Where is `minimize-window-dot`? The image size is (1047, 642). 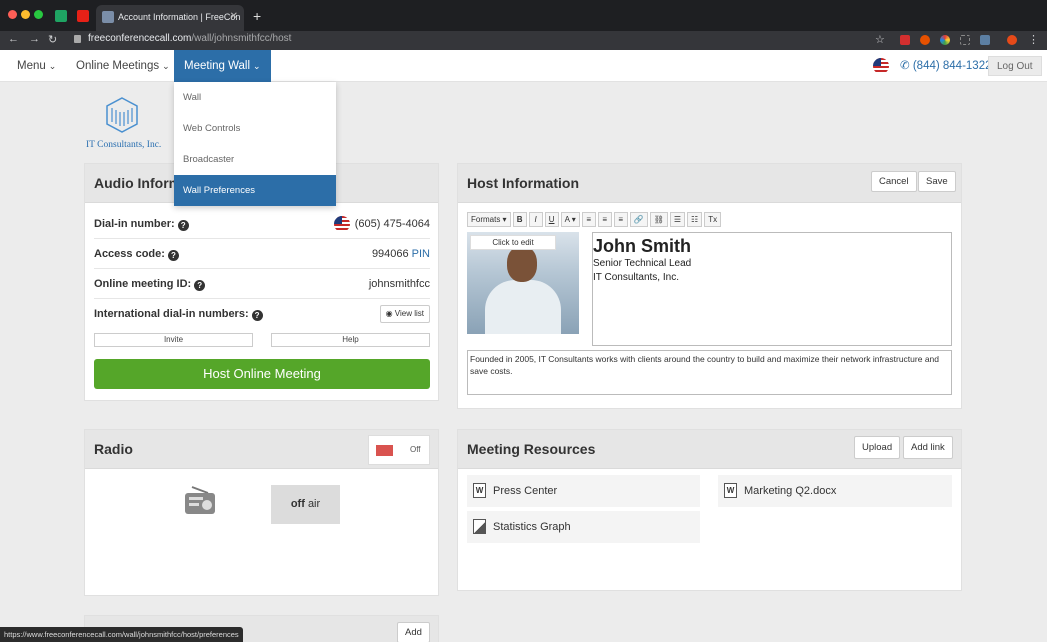 minimize-window-dot is located at coordinates (25, 14).